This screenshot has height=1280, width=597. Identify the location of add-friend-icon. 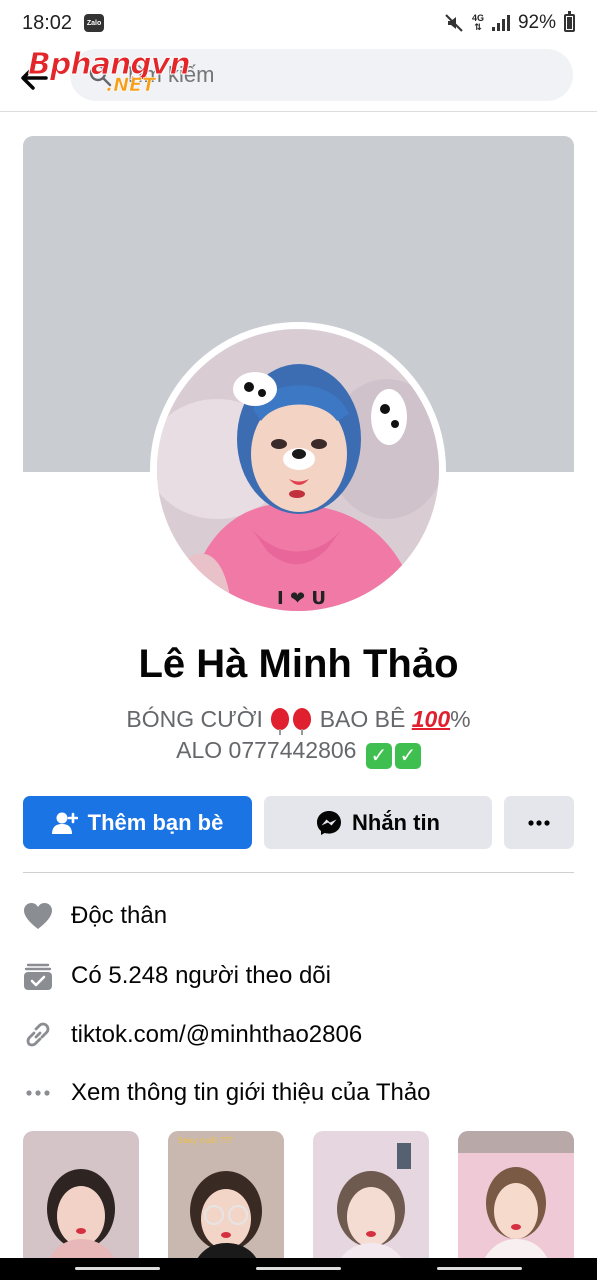
(64, 823).